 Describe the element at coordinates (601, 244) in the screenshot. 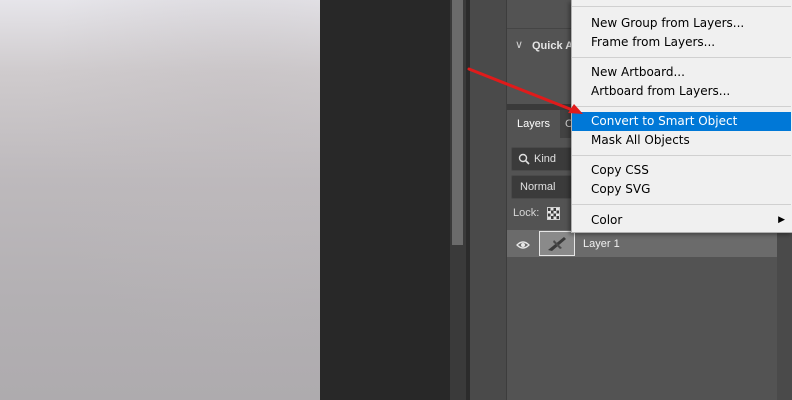

I see `layer-name: Layer 1` at that location.